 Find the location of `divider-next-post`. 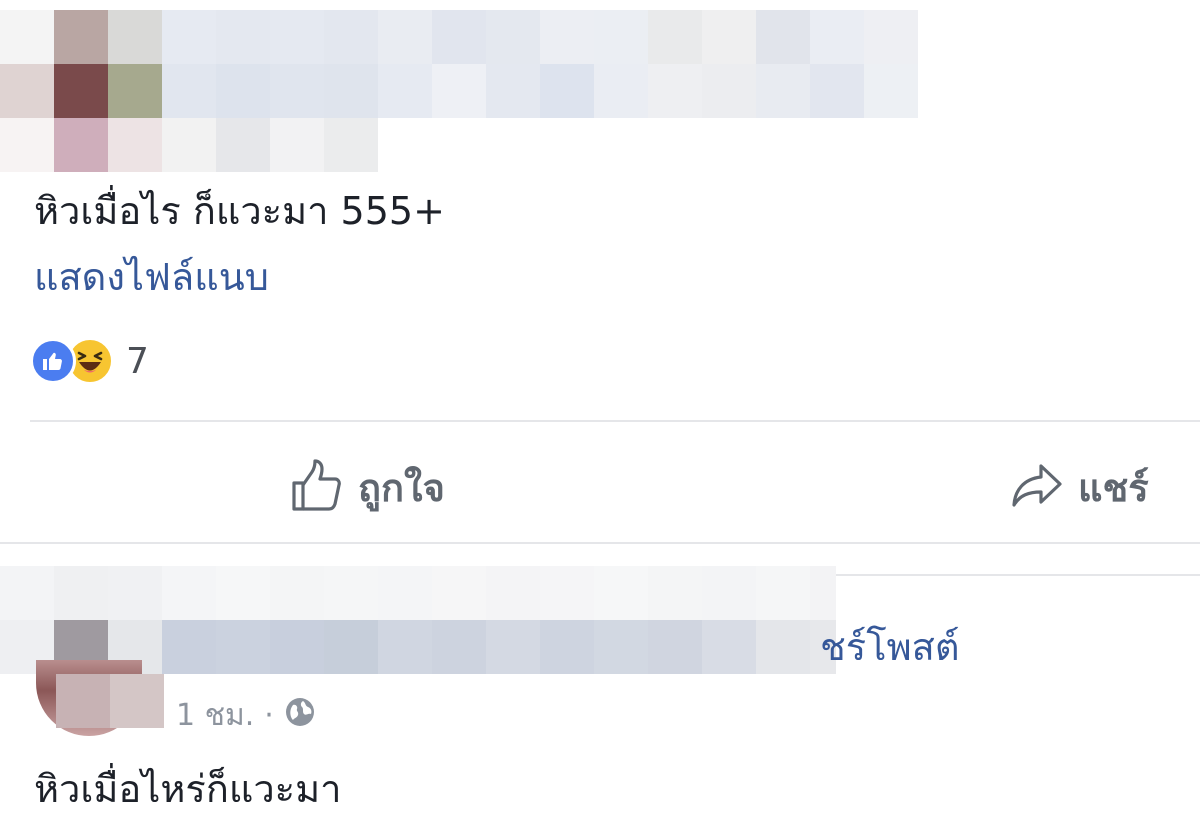

divider-next-post is located at coordinates (1018, 575).